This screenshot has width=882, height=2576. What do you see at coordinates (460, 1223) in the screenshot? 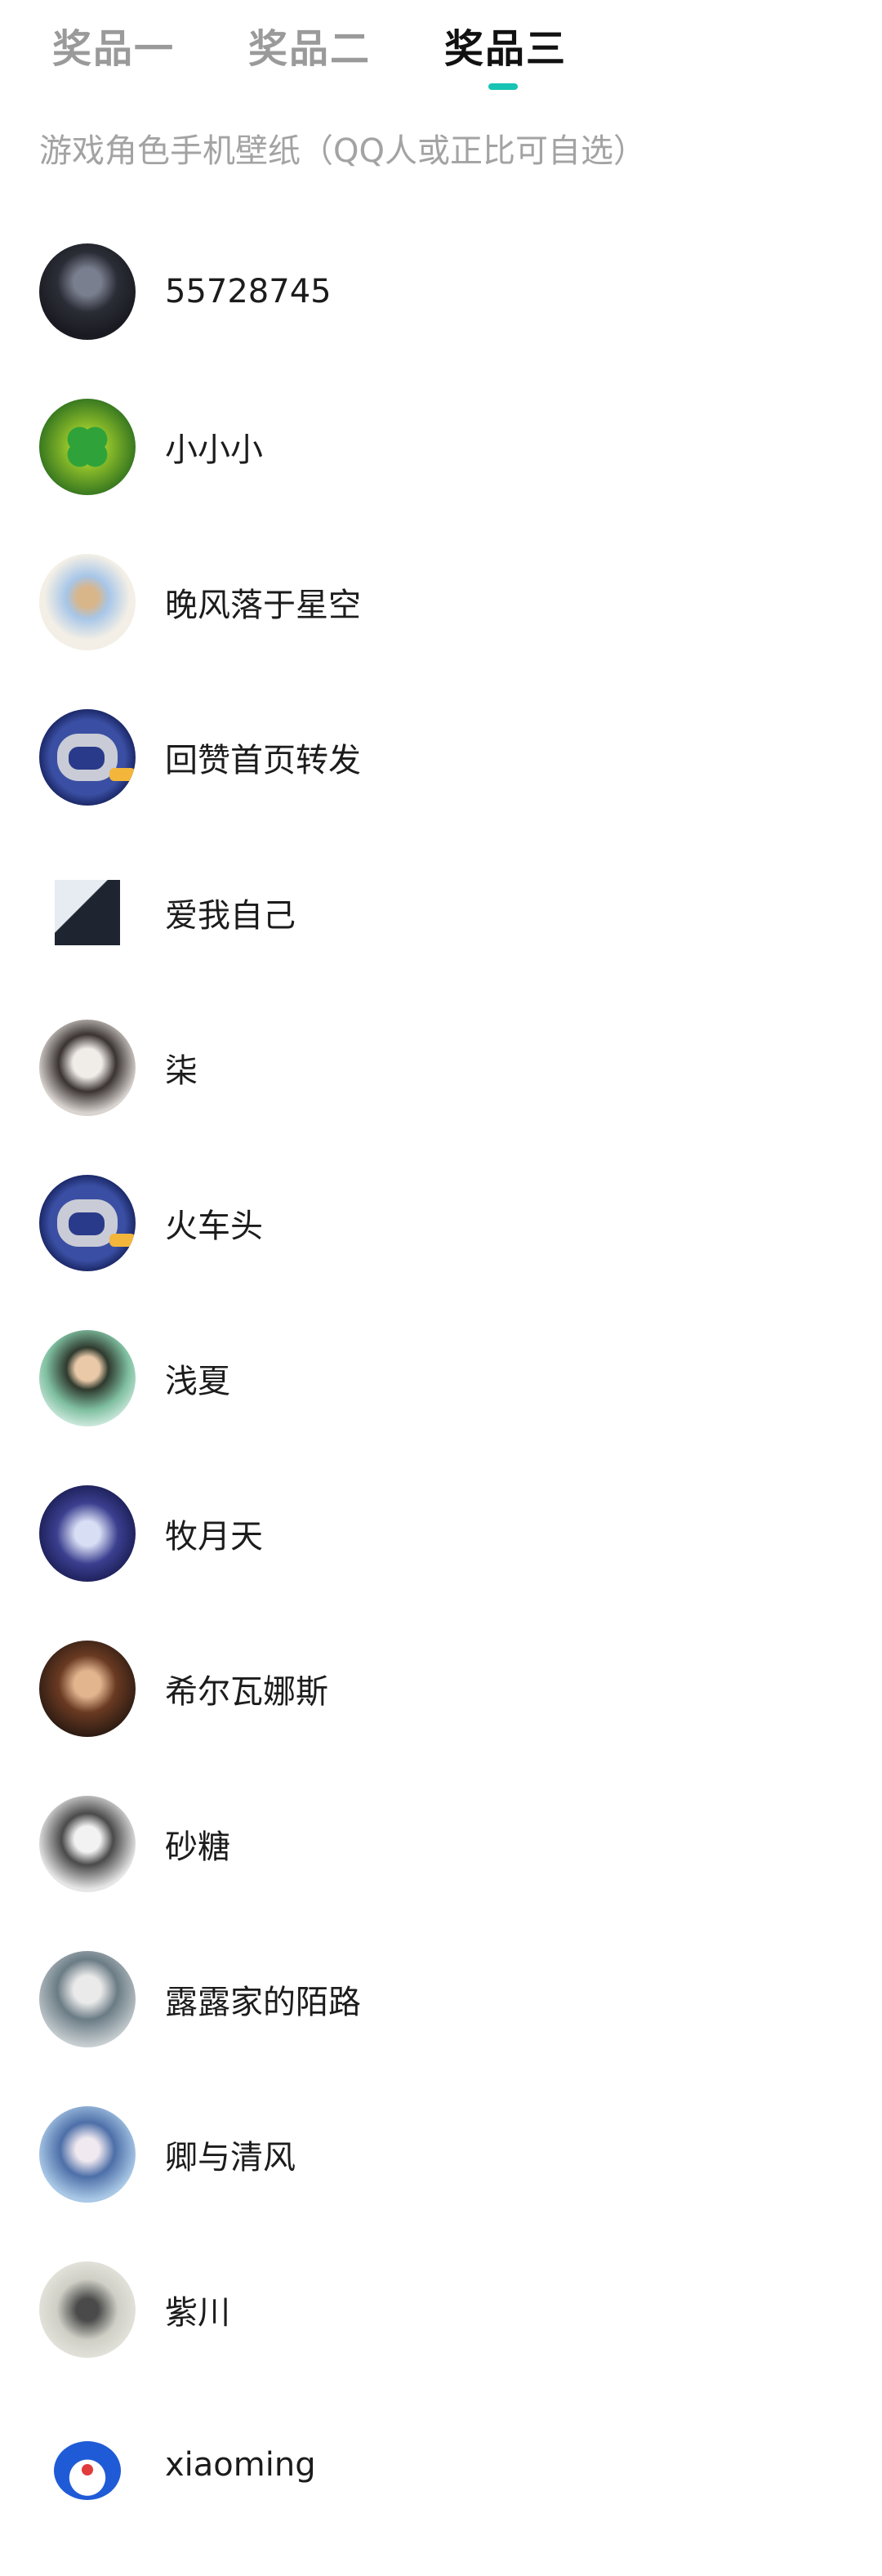
I see `list-item: 火车头` at bounding box center [460, 1223].